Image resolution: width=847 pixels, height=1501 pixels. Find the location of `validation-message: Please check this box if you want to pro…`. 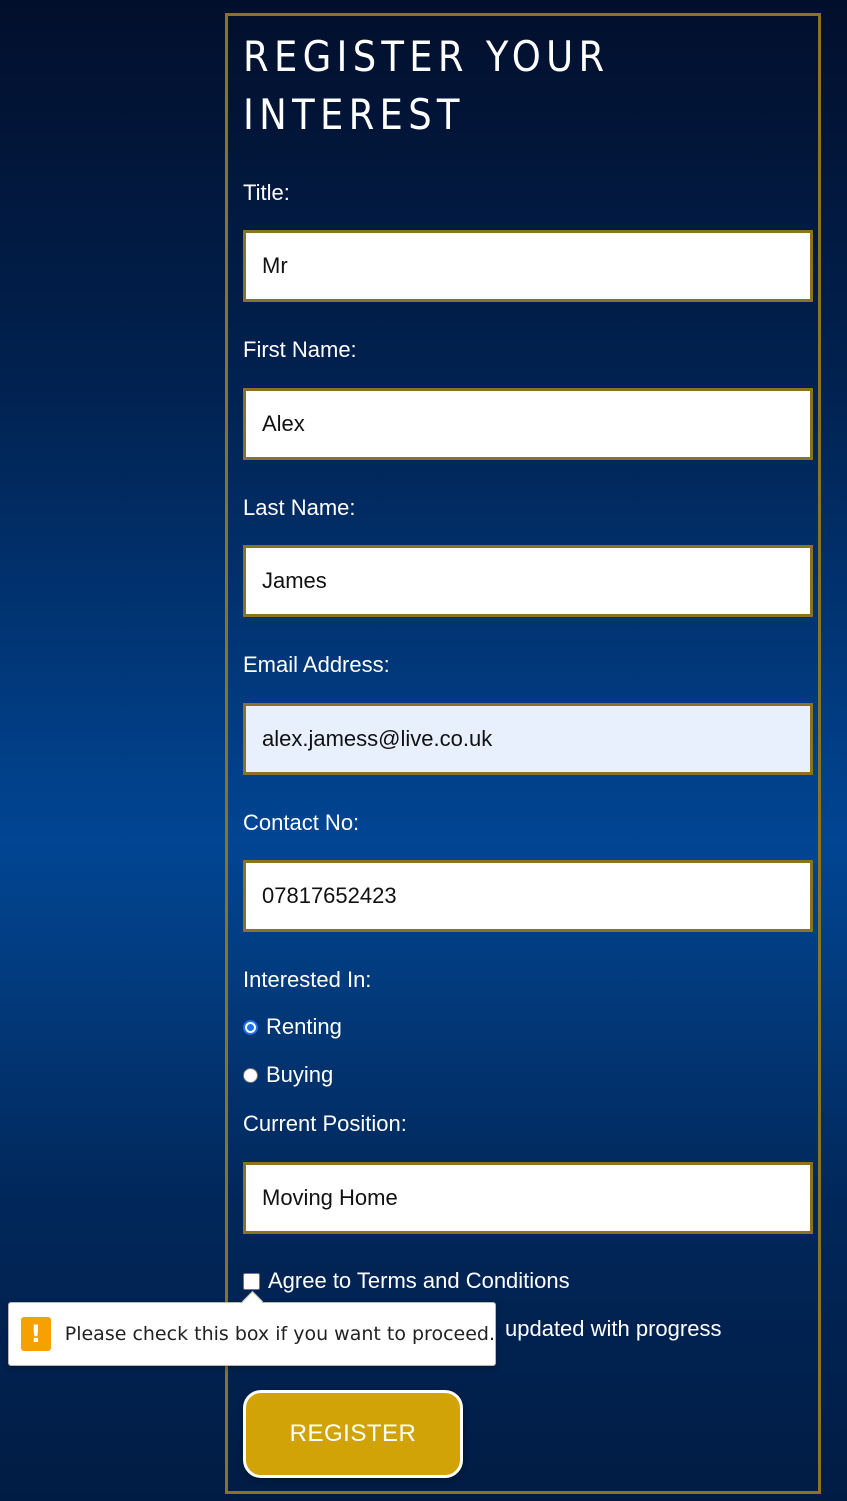

validation-message: Please check this box if you want to pro… is located at coordinates (279, 1334).